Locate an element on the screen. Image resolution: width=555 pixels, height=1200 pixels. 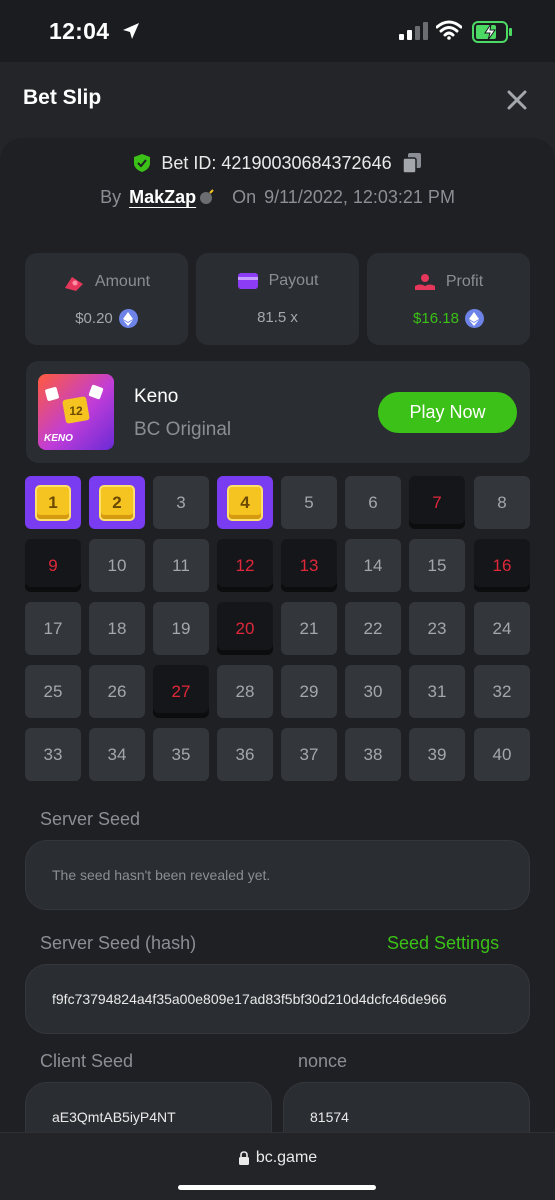
user-name-link: MakZap is located at coordinates (162, 197).